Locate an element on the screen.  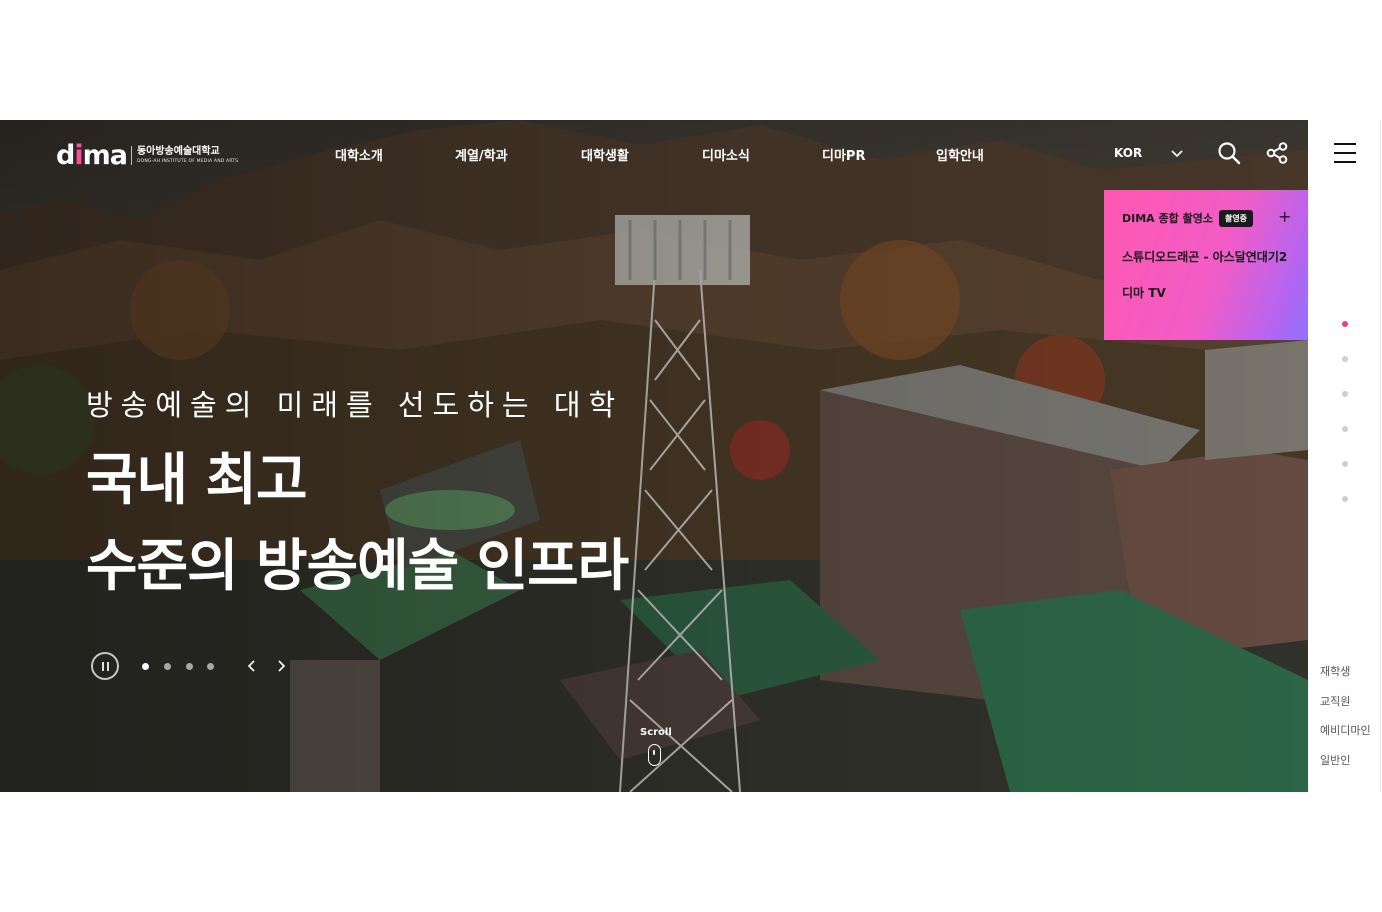
share-icon is located at coordinates (1277, 153).